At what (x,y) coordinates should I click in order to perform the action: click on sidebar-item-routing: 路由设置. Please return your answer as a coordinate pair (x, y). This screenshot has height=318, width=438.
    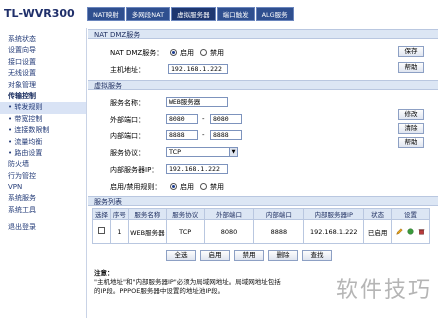
    Looking at the image, I should click on (43, 153).